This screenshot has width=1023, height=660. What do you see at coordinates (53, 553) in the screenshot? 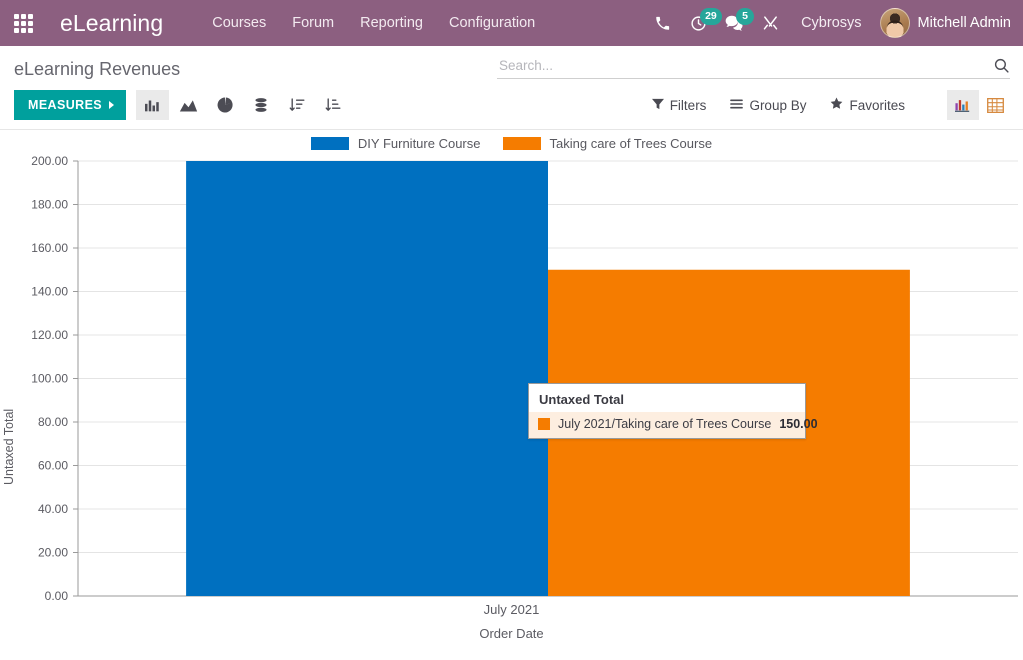
I see `y-tick-label: 20.00` at bounding box center [53, 553].